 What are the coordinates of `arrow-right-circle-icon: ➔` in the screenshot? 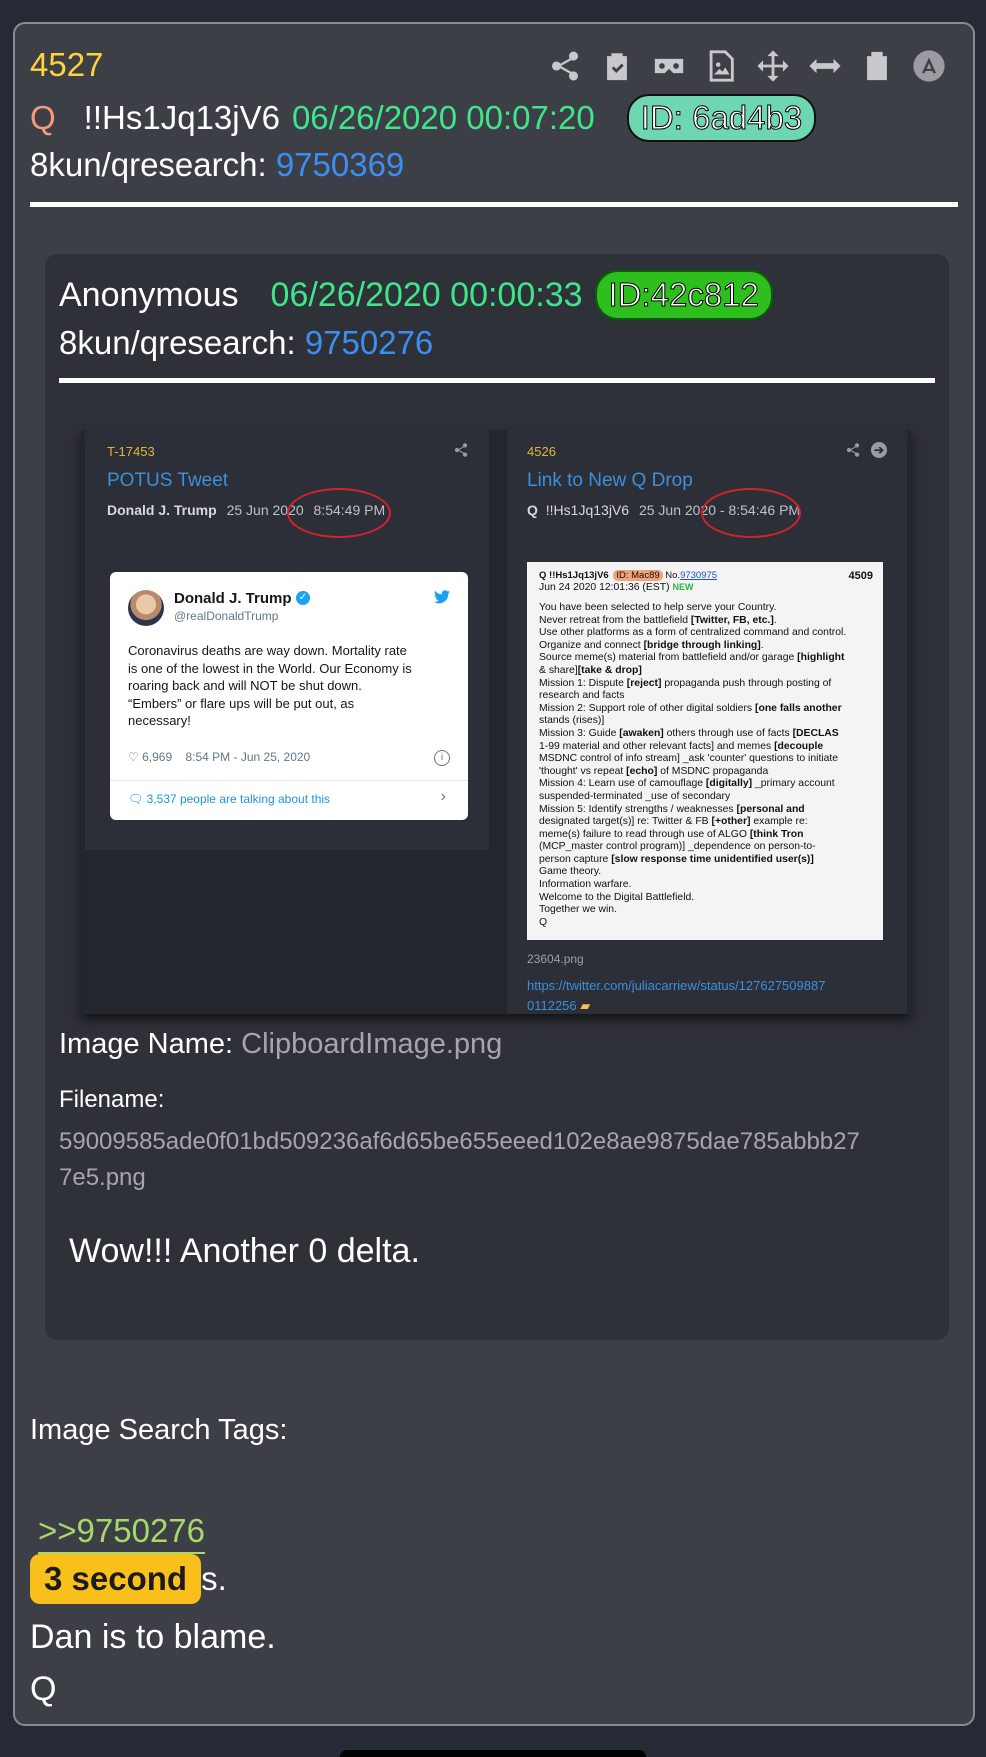 It's located at (879, 450).